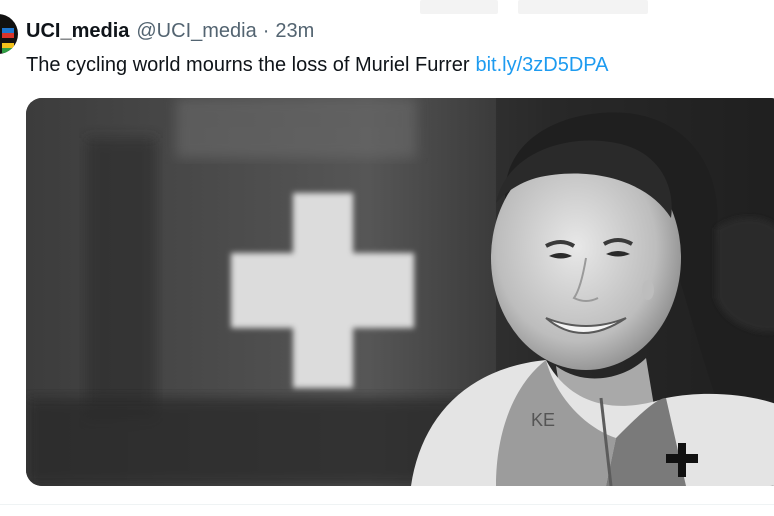  Describe the element at coordinates (543, 420) in the screenshot. I see `svg-text: KE` at that location.